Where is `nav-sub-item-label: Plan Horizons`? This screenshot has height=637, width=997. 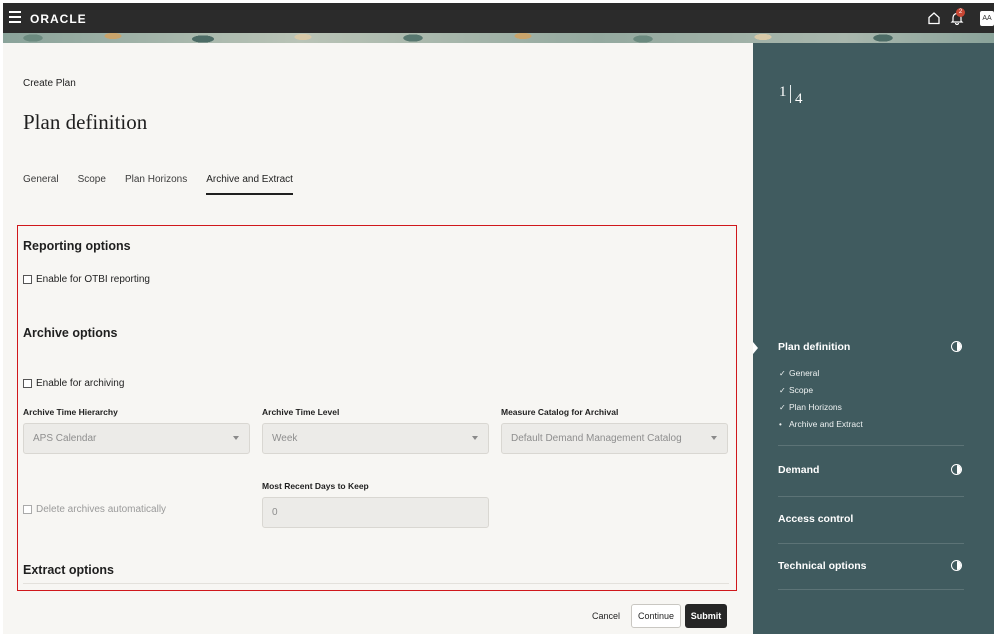 nav-sub-item-label: Plan Horizons is located at coordinates (815, 407).